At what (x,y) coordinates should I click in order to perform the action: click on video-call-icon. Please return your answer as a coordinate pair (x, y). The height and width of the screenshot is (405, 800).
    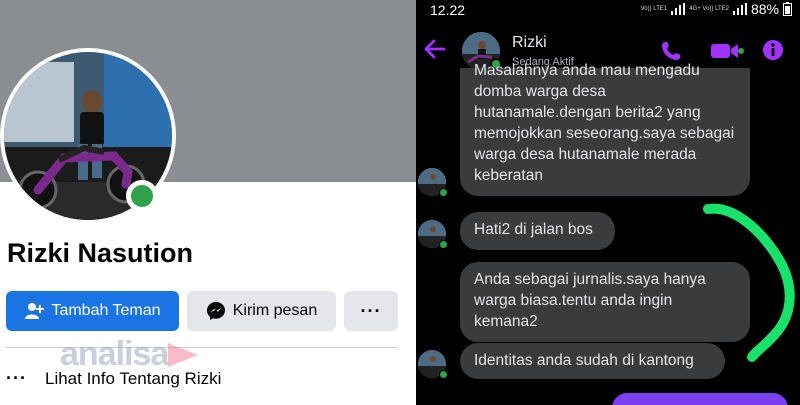
    Looking at the image, I should click on (727, 51).